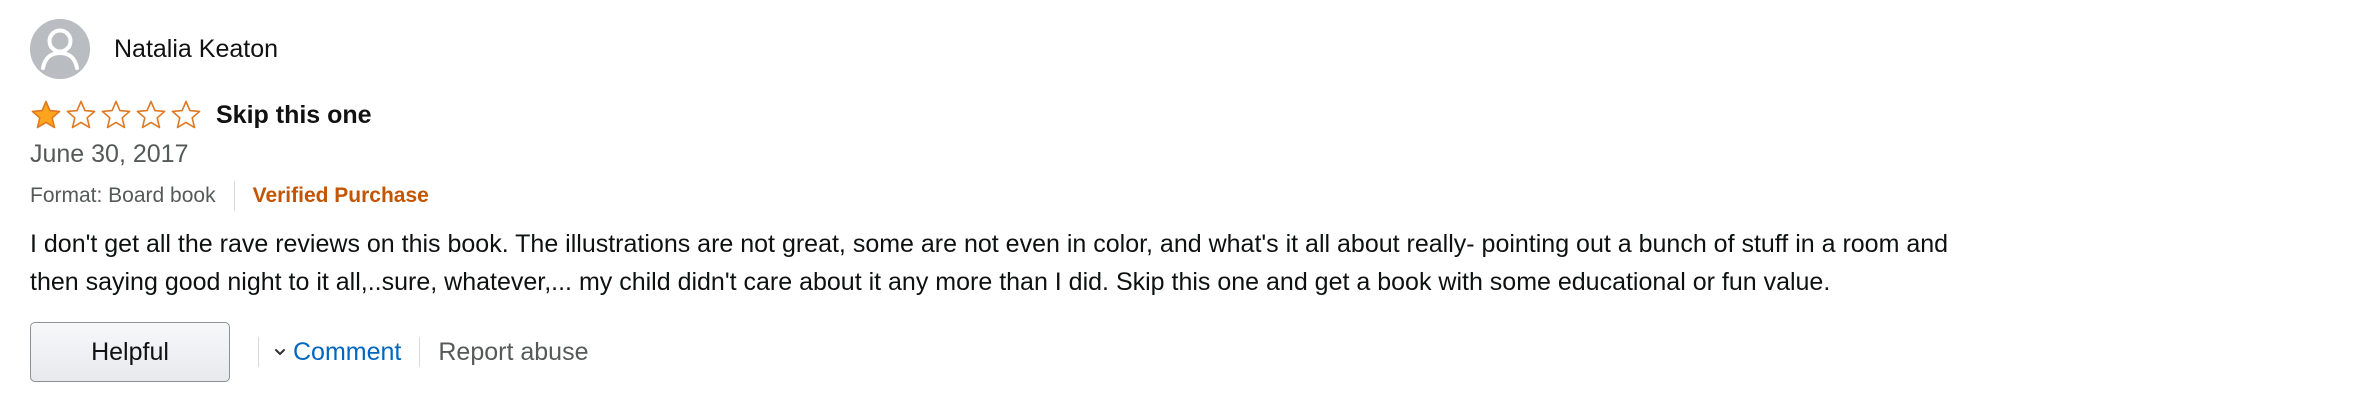 This screenshot has height=406, width=2372. What do you see at coordinates (280, 352) in the screenshot?
I see `chevron-down-icon` at bounding box center [280, 352].